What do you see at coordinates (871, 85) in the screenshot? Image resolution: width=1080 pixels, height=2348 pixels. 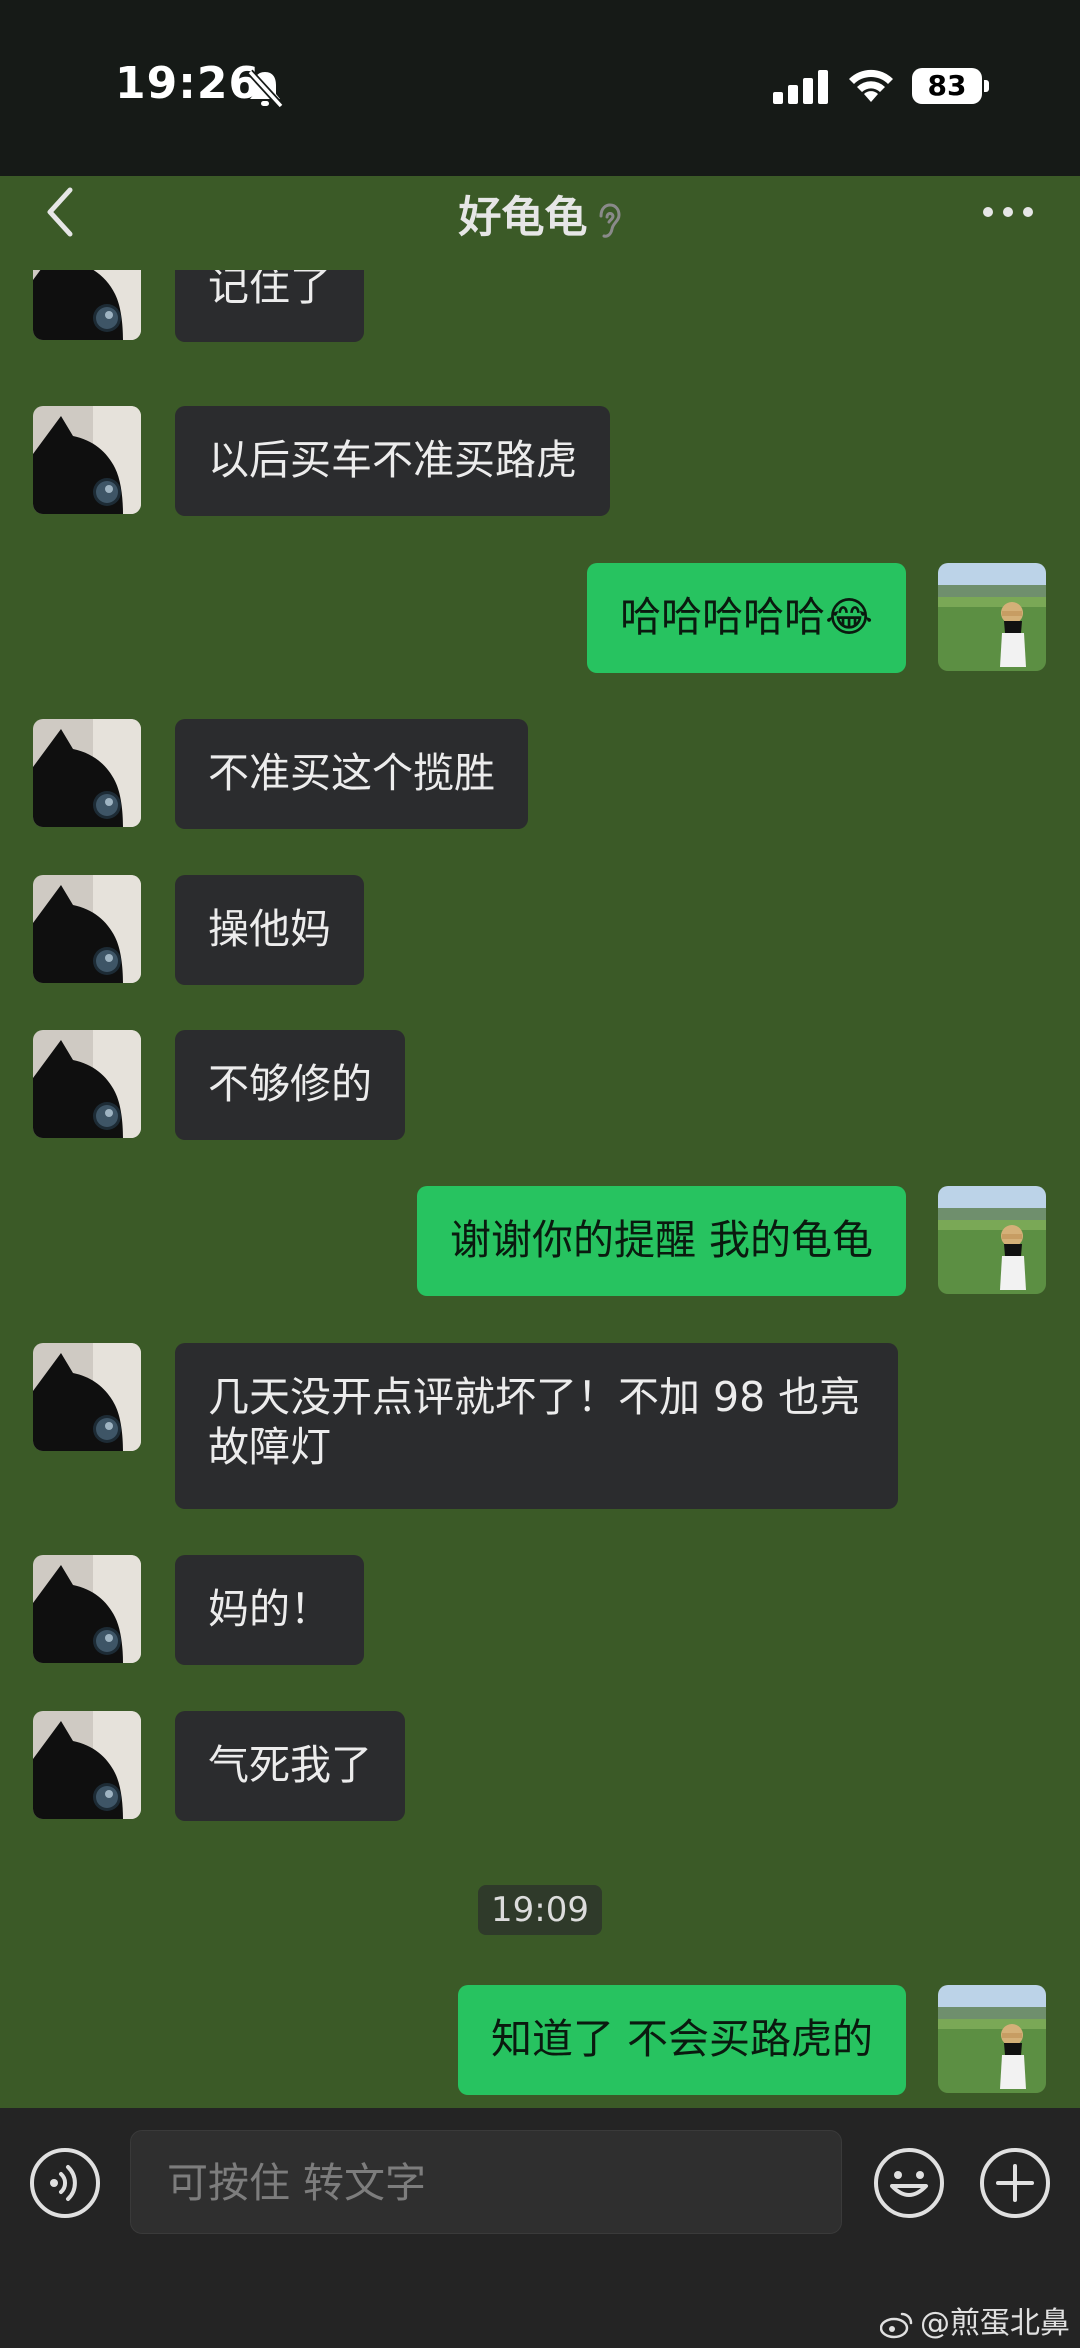 I see `wifi-icon` at bounding box center [871, 85].